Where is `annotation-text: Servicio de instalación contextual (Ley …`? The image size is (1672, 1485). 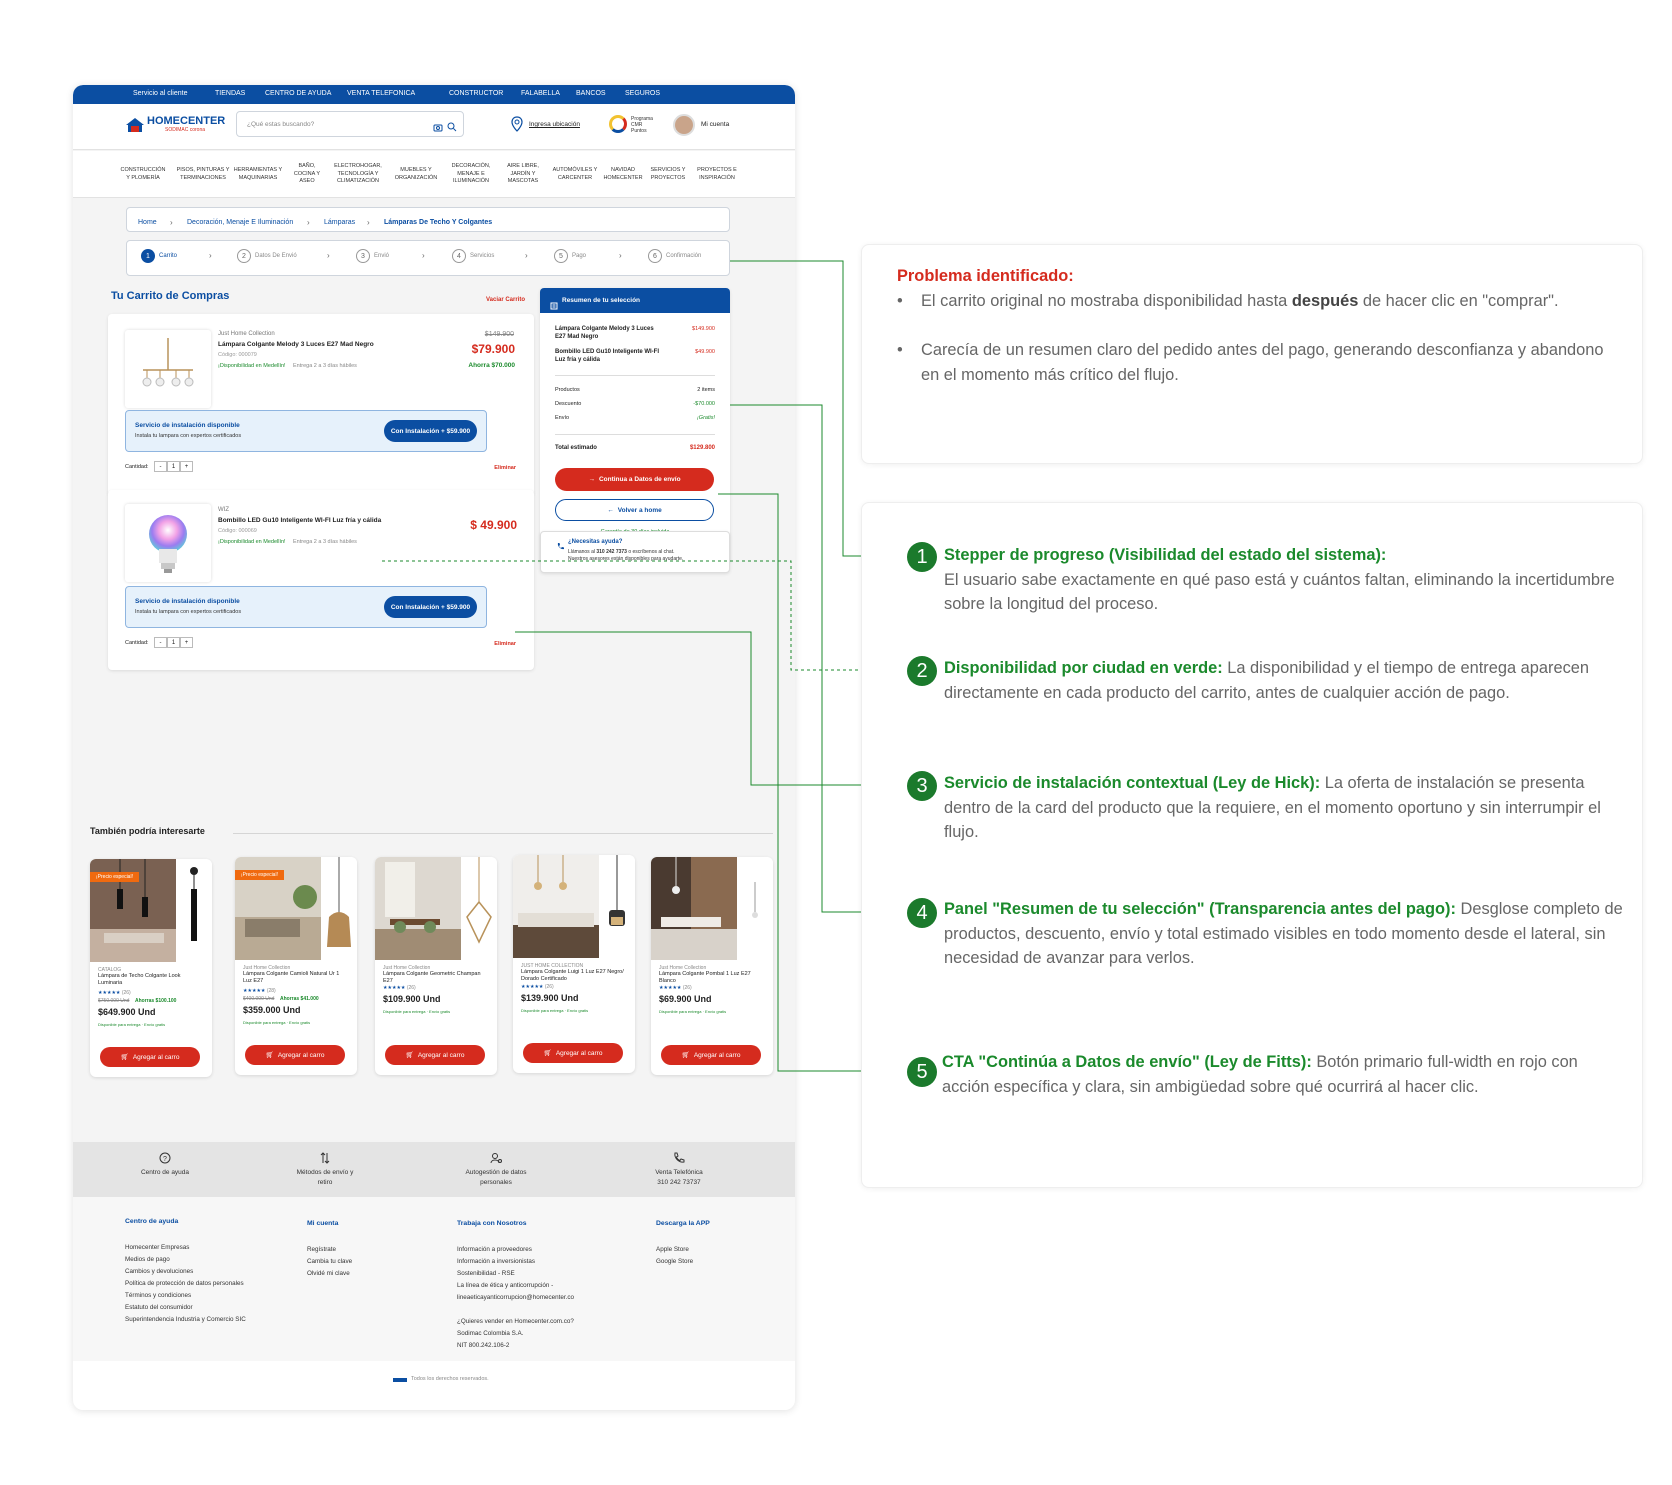 annotation-text: Servicio de instalación contextual (Ley … is located at coordinates (1284, 808).